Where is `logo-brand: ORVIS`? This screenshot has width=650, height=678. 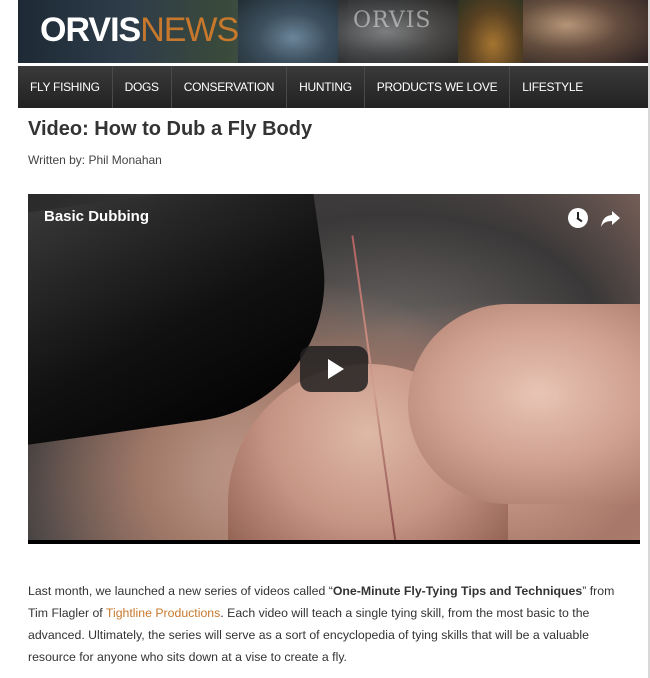
logo-brand: ORVIS is located at coordinates (90, 30).